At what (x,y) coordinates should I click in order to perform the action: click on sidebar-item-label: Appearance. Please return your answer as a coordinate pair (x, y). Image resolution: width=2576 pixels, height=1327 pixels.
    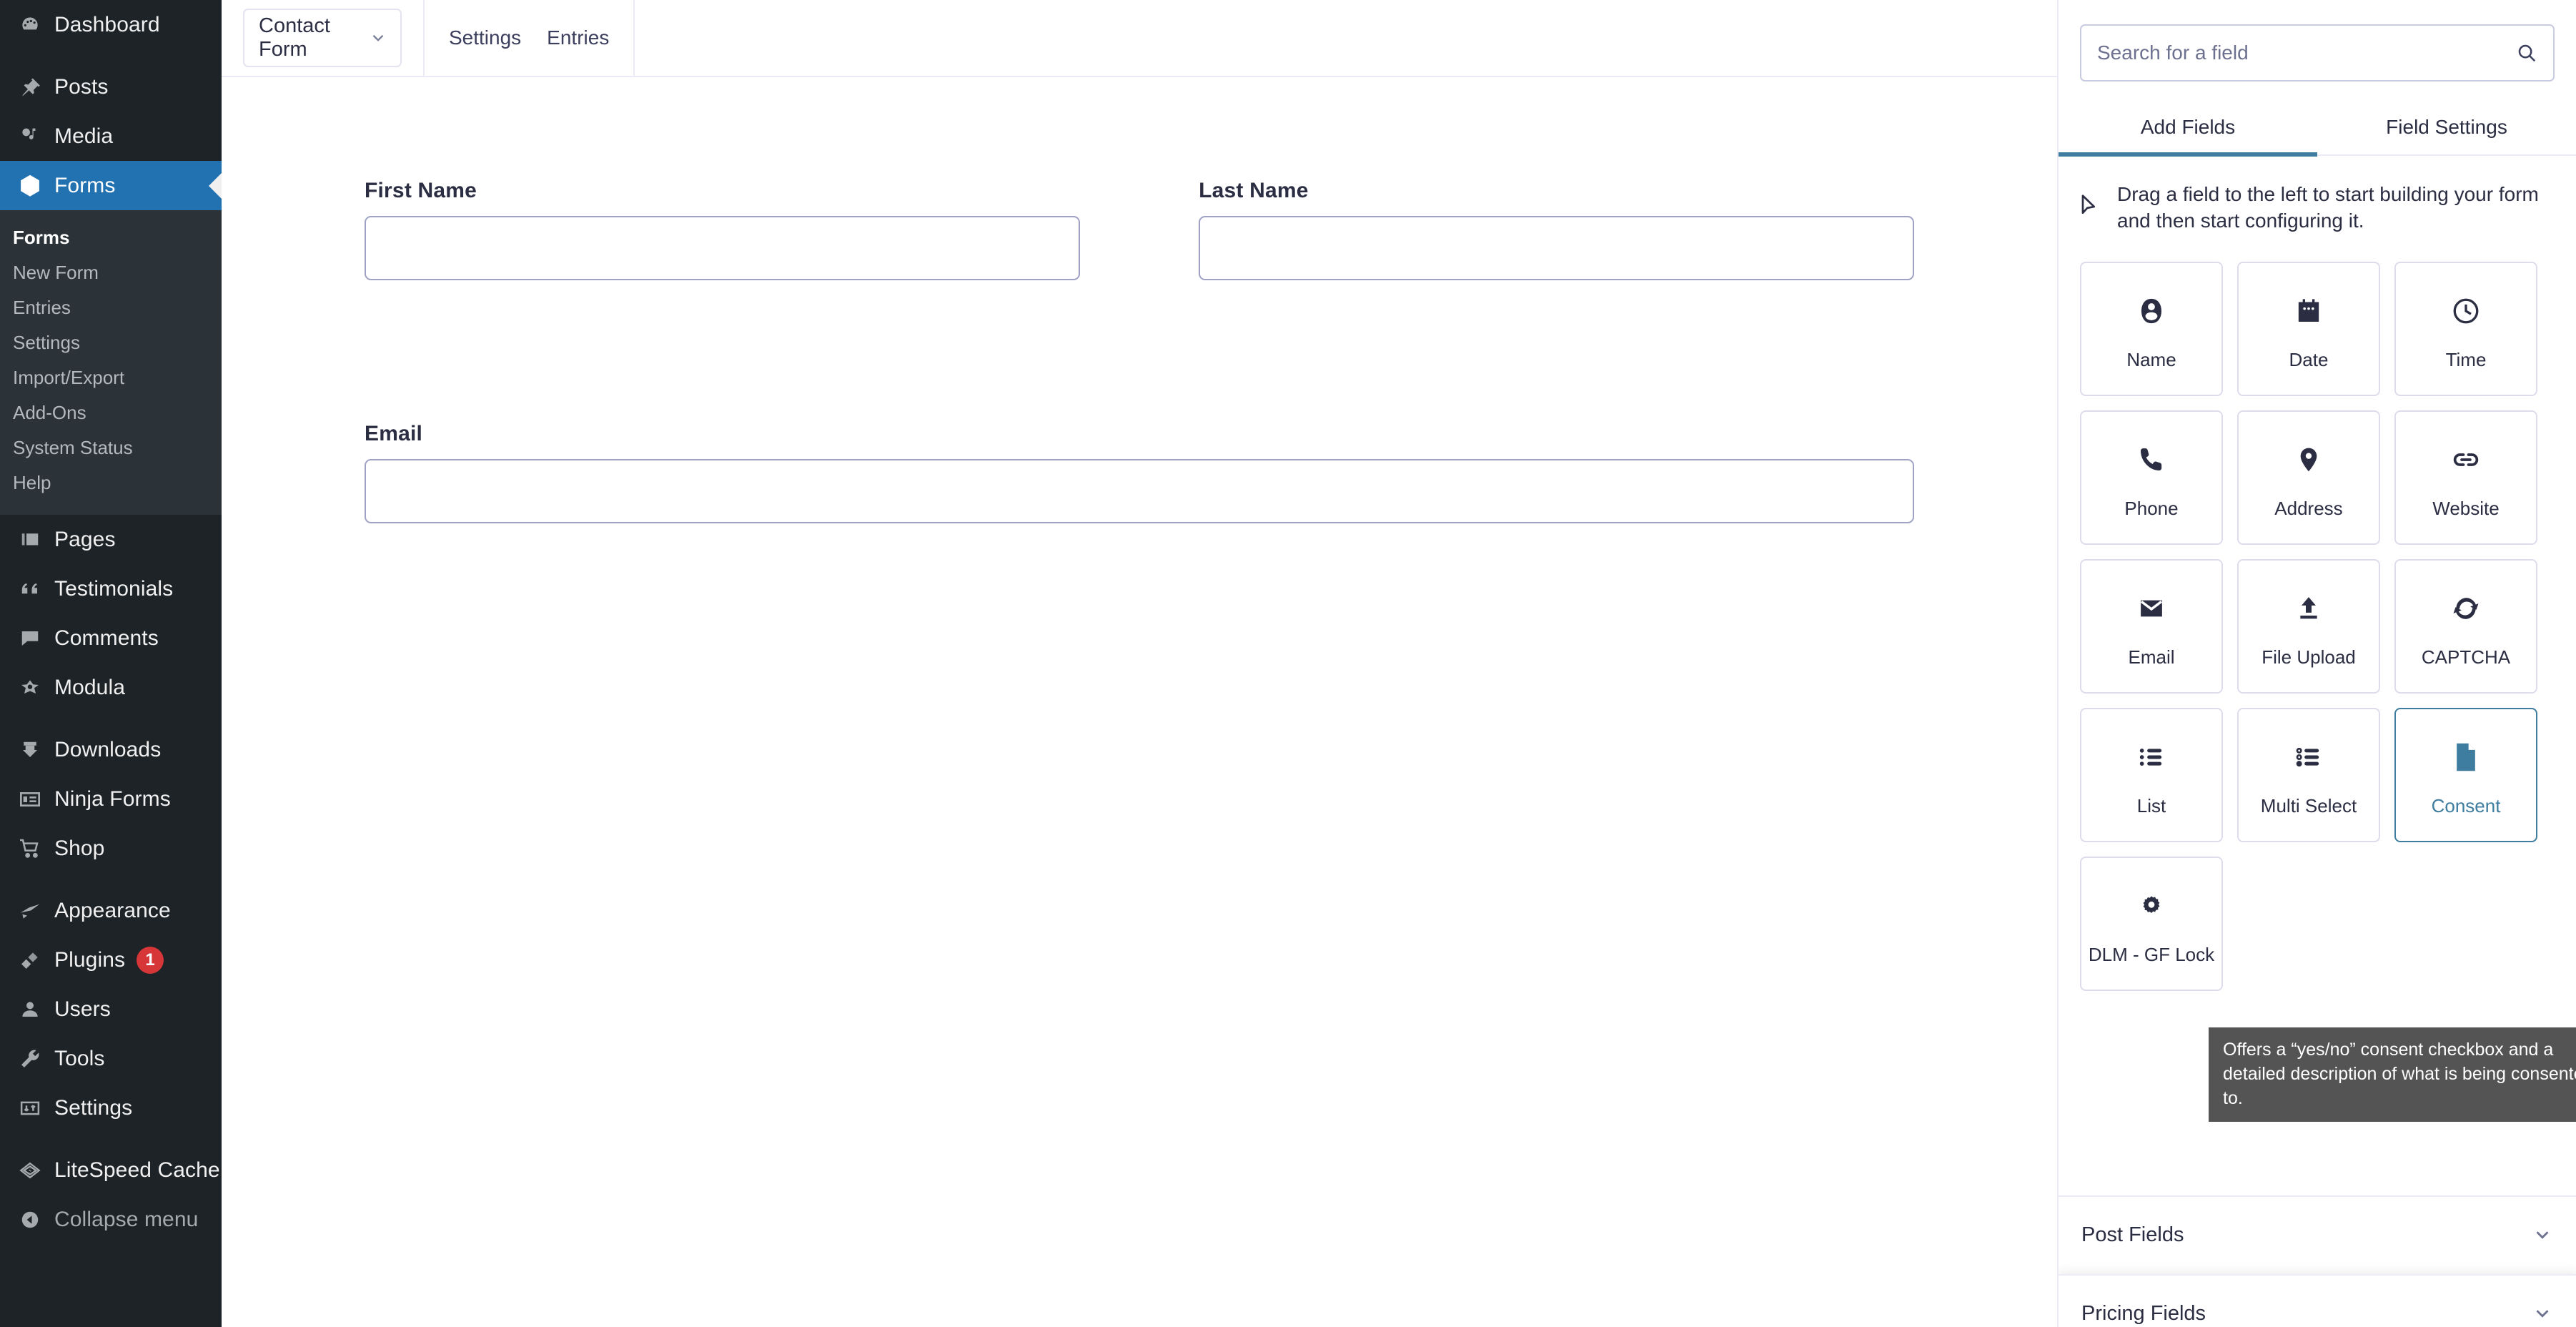
    Looking at the image, I should click on (113, 910).